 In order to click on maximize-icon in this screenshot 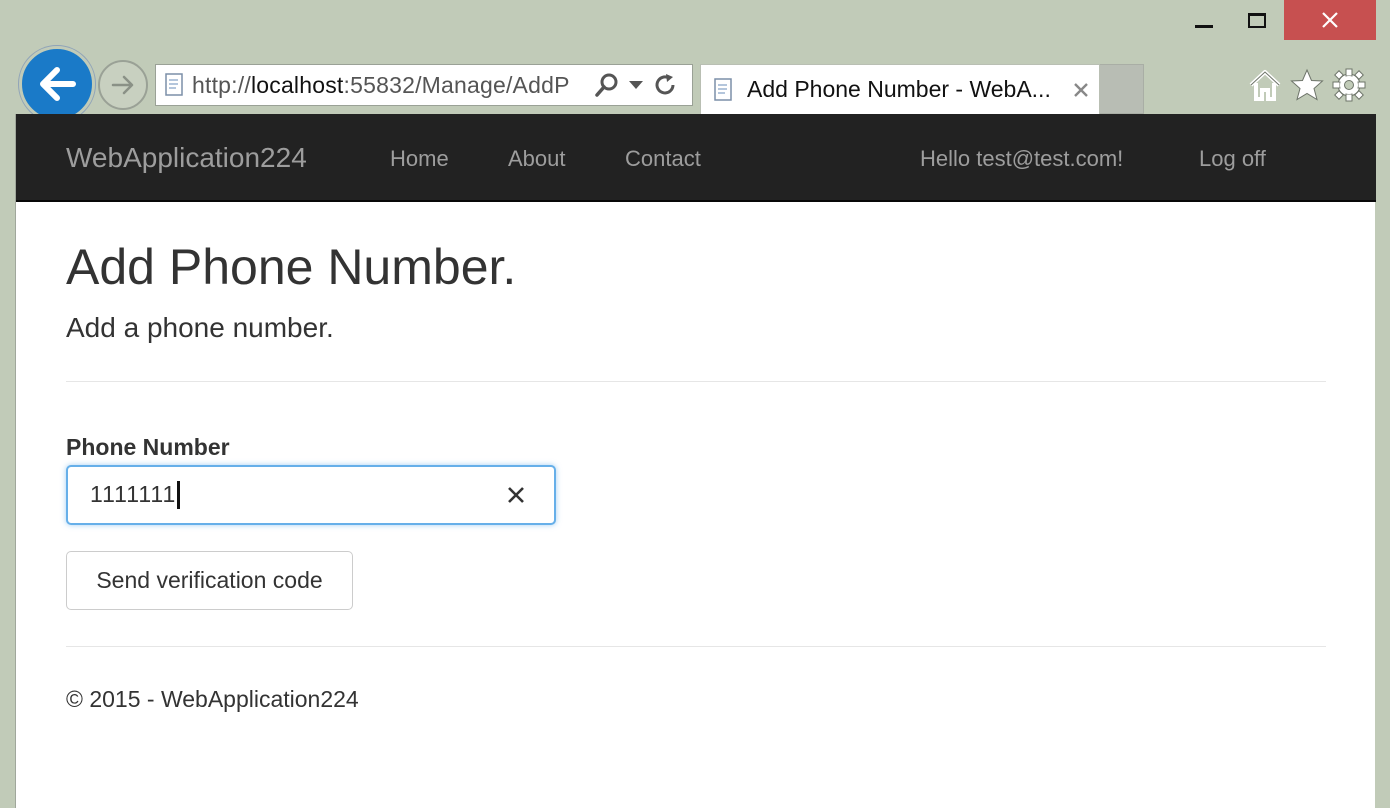, I will do `click(1257, 20)`.